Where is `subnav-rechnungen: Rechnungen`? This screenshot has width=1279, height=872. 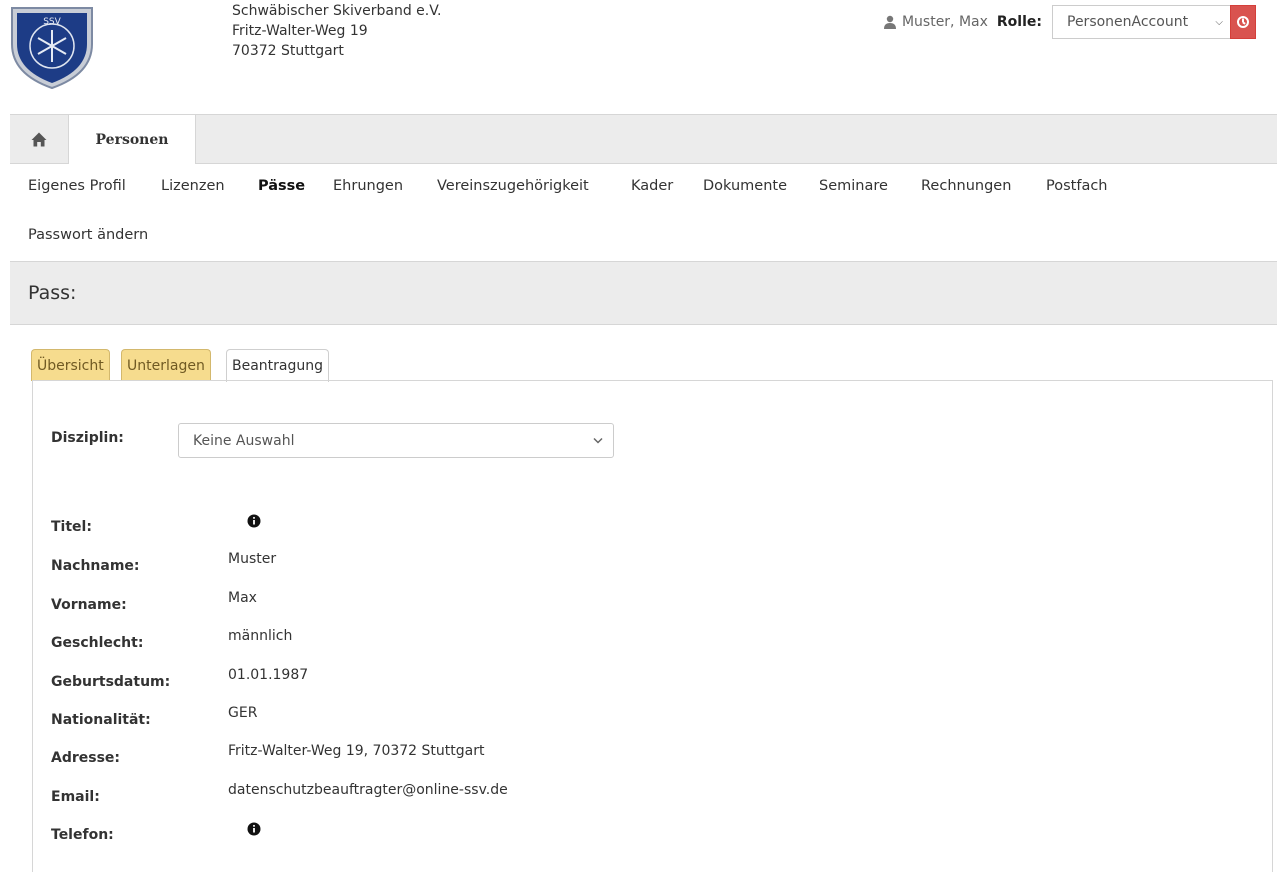 subnav-rechnungen: Rechnungen is located at coordinates (966, 186).